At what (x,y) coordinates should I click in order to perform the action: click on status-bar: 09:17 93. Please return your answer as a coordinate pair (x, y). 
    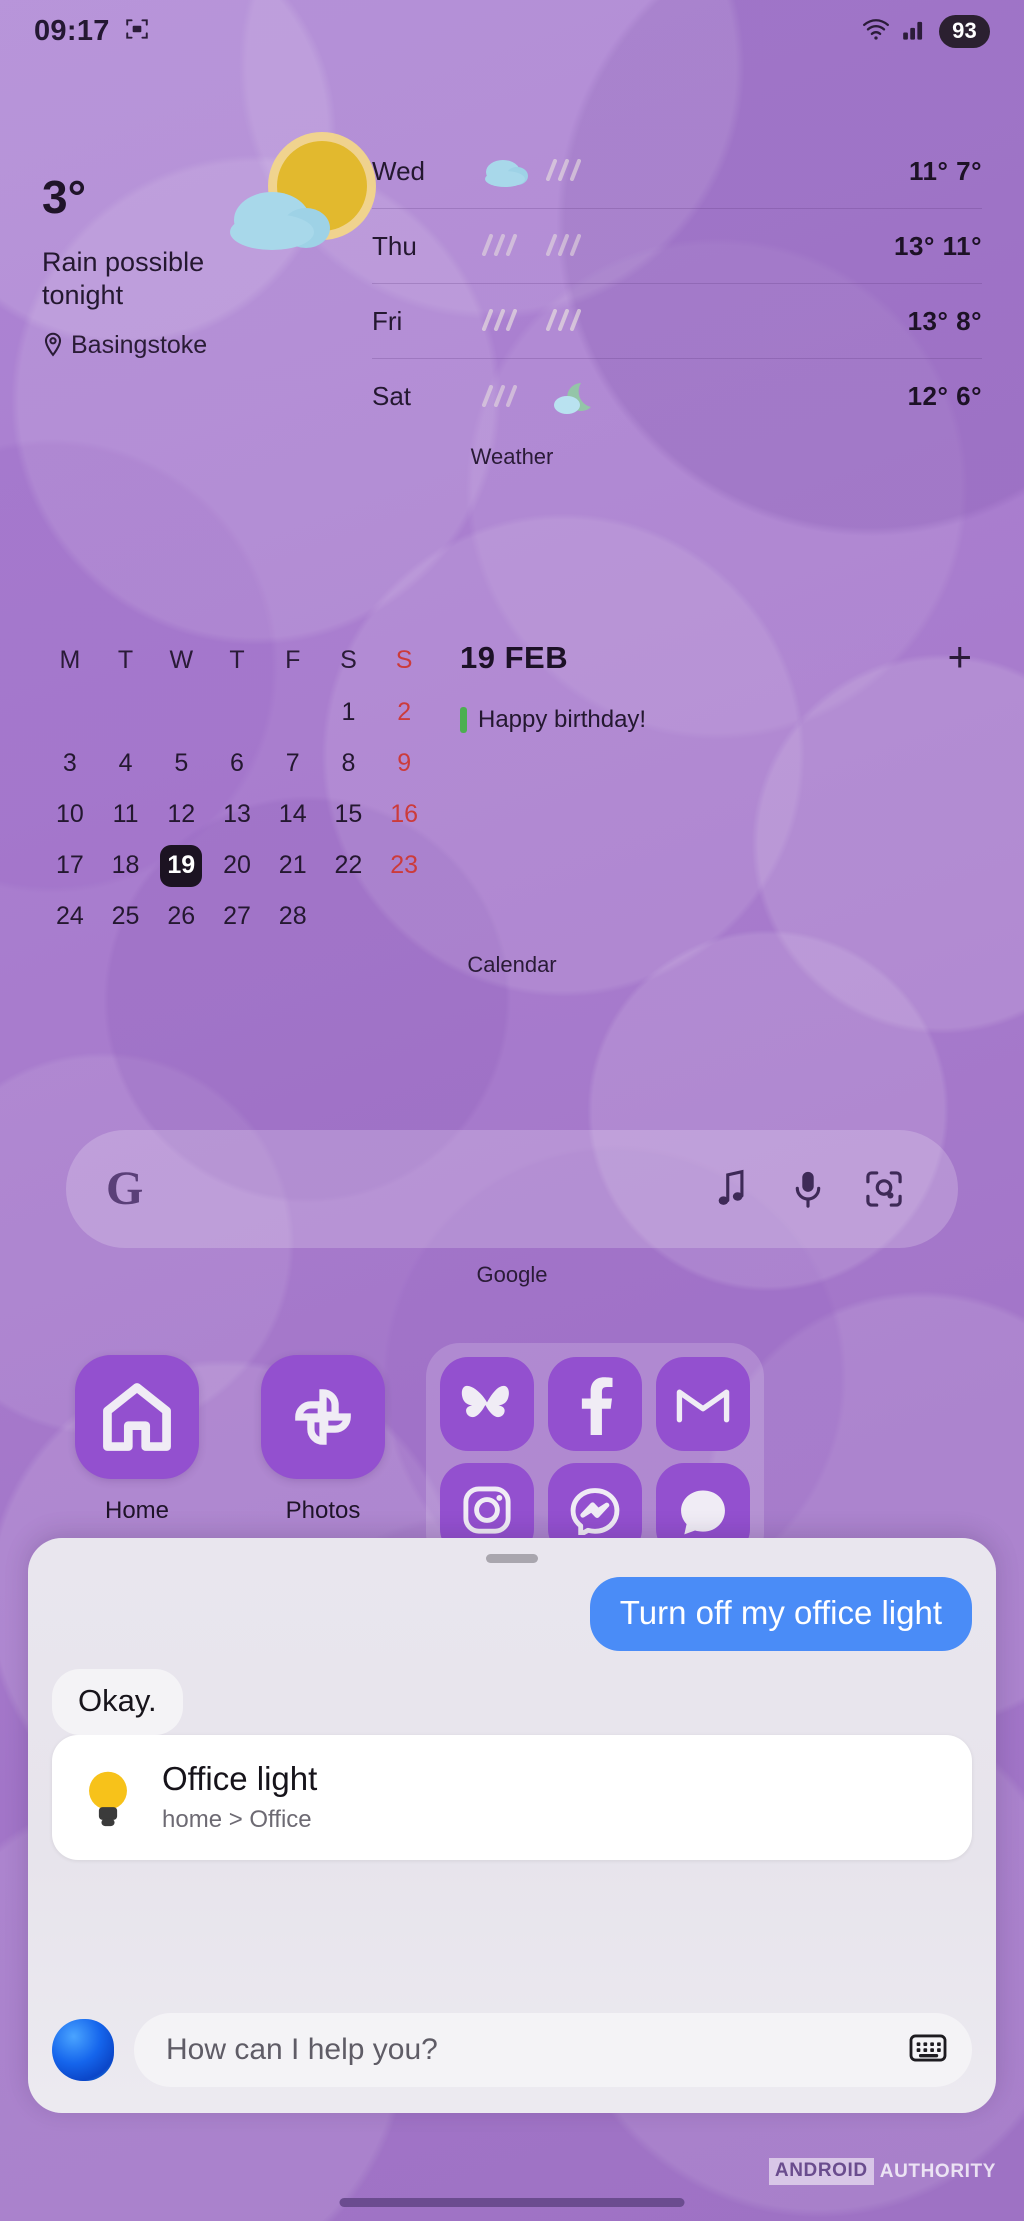
    Looking at the image, I should click on (512, 31).